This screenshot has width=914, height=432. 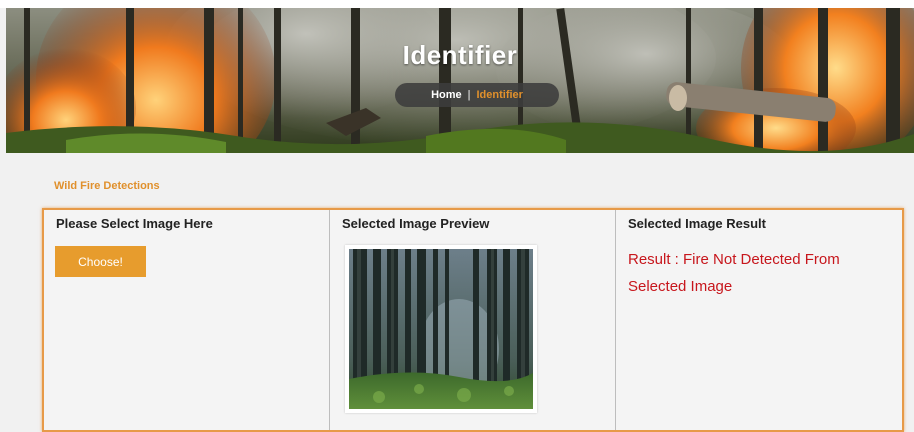 I want to click on breadcrumb: Home | Identifier, so click(x=477, y=95).